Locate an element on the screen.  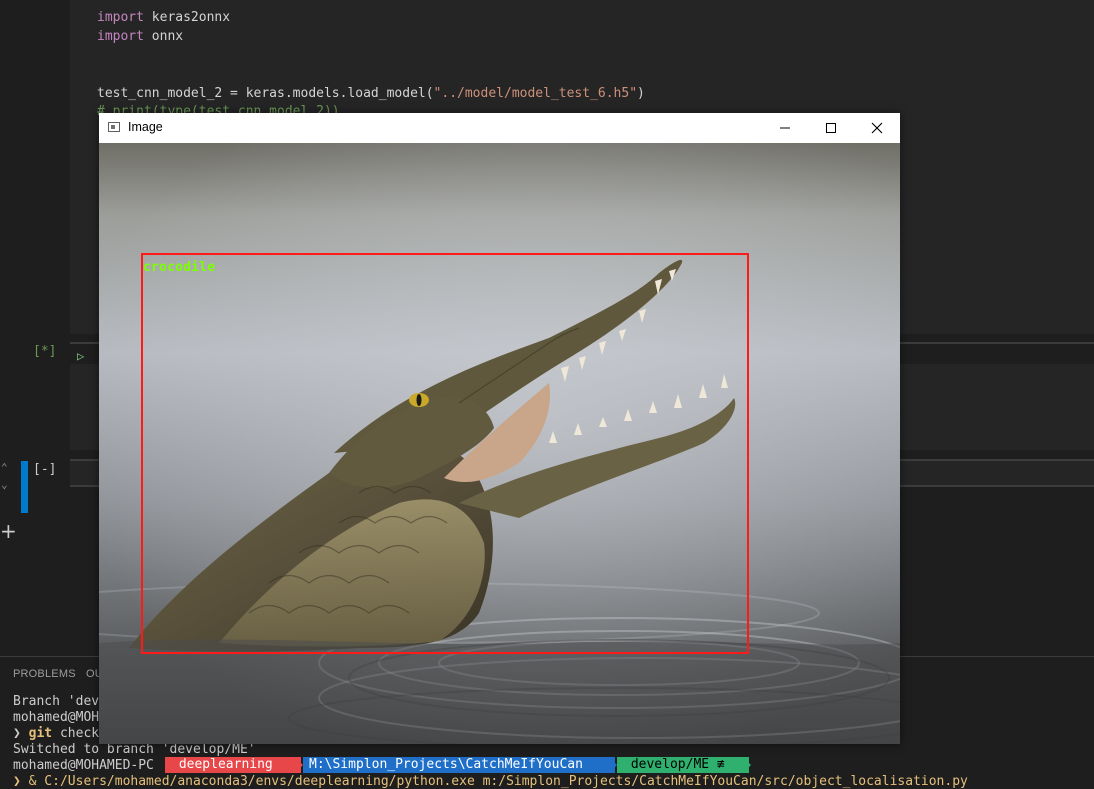
close-icon is located at coordinates (877, 128).